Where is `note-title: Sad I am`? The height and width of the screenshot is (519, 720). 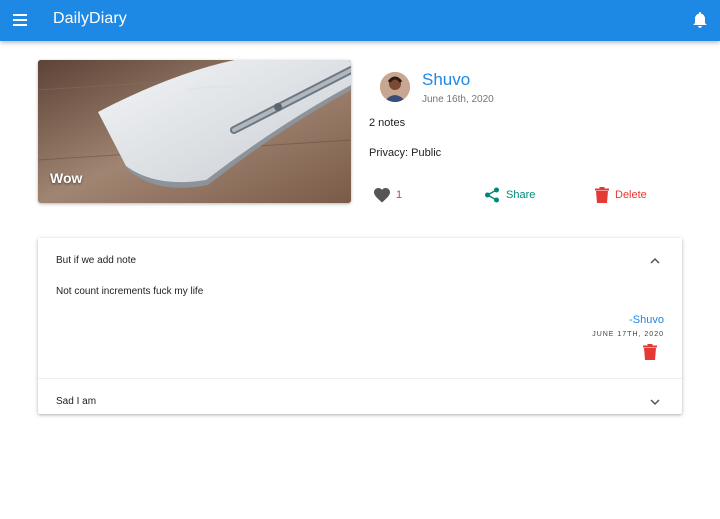
note-title: Sad I am is located at coordinates (76, 401).